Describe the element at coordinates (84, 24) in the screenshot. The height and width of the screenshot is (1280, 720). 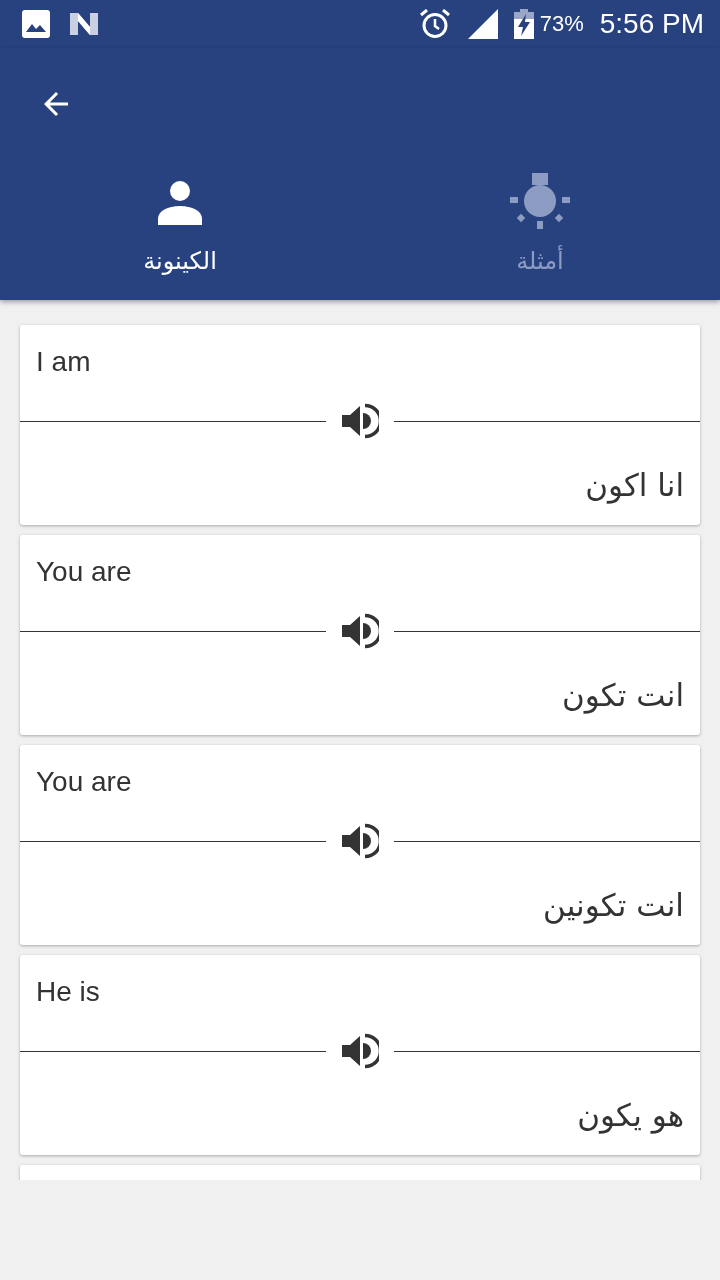
I see `n-logo-icon` at that location.